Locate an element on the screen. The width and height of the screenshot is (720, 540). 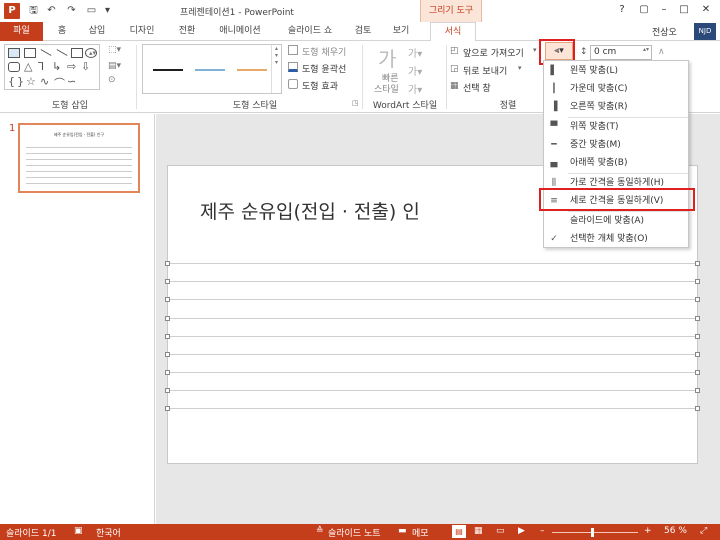
ribbon-display-button: ▢ is located at coordinates (644, 10).